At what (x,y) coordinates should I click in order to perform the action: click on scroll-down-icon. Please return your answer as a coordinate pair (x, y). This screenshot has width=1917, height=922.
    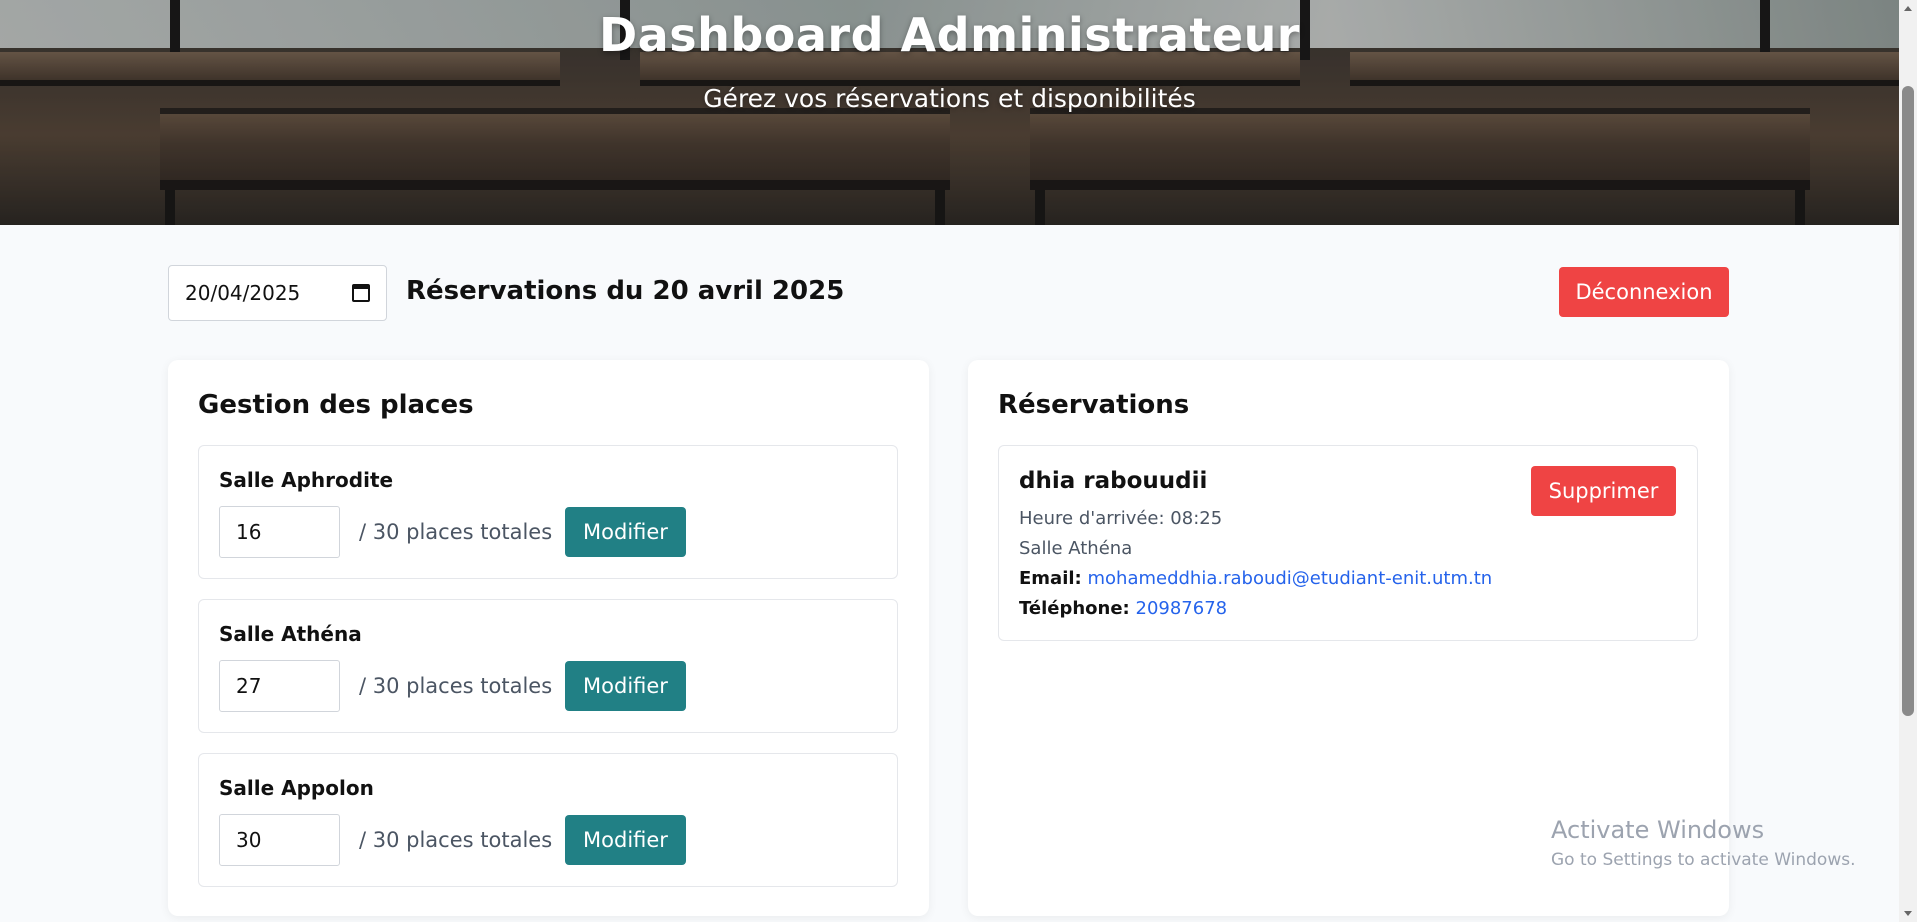
    Looking at the image, I should click on (1908, 913).